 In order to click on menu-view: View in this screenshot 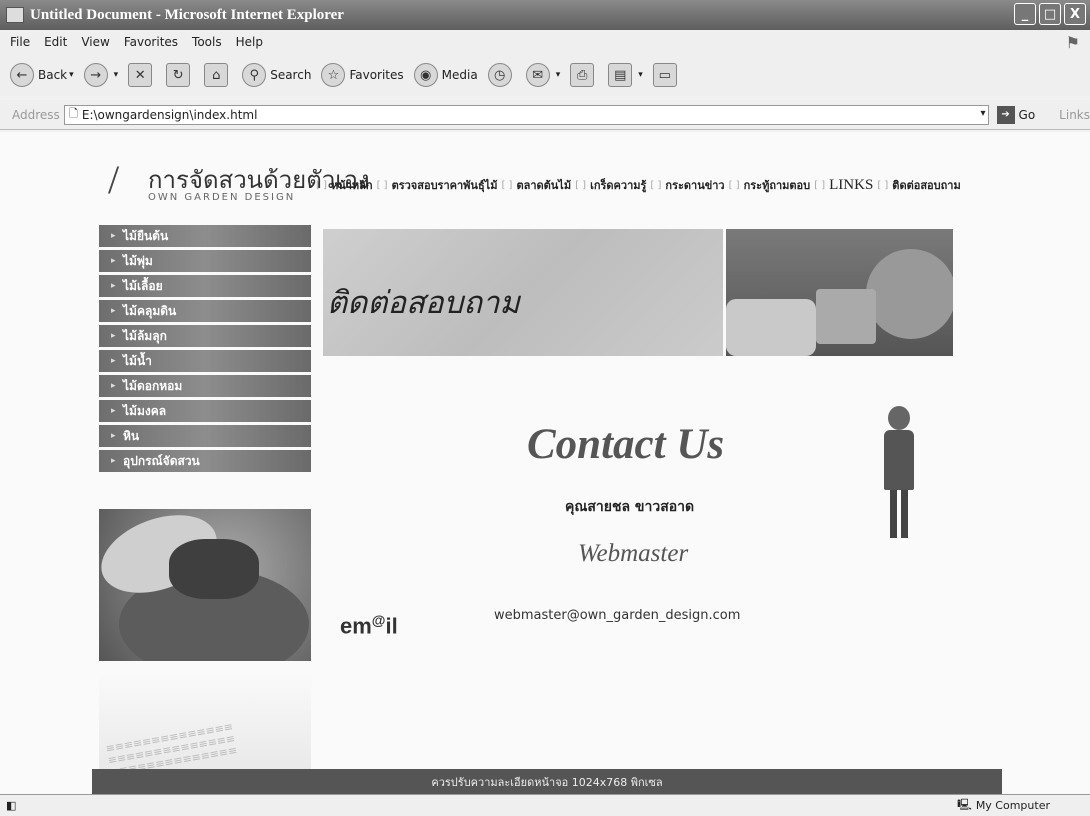, I will do `click(95, 42)`.